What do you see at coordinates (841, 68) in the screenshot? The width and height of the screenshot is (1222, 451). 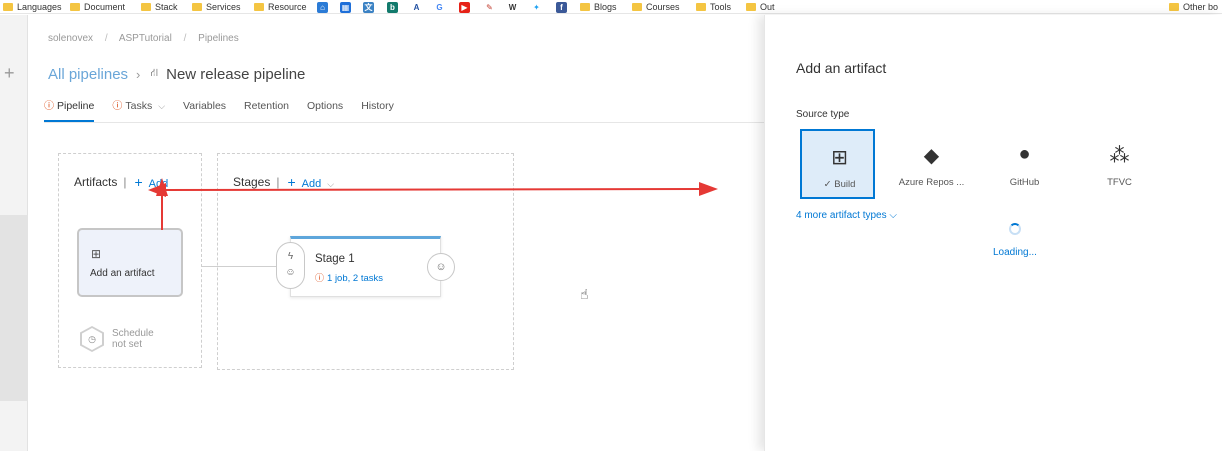 I see `panel-title: Add an artifact` at bounding box center [841, 68].